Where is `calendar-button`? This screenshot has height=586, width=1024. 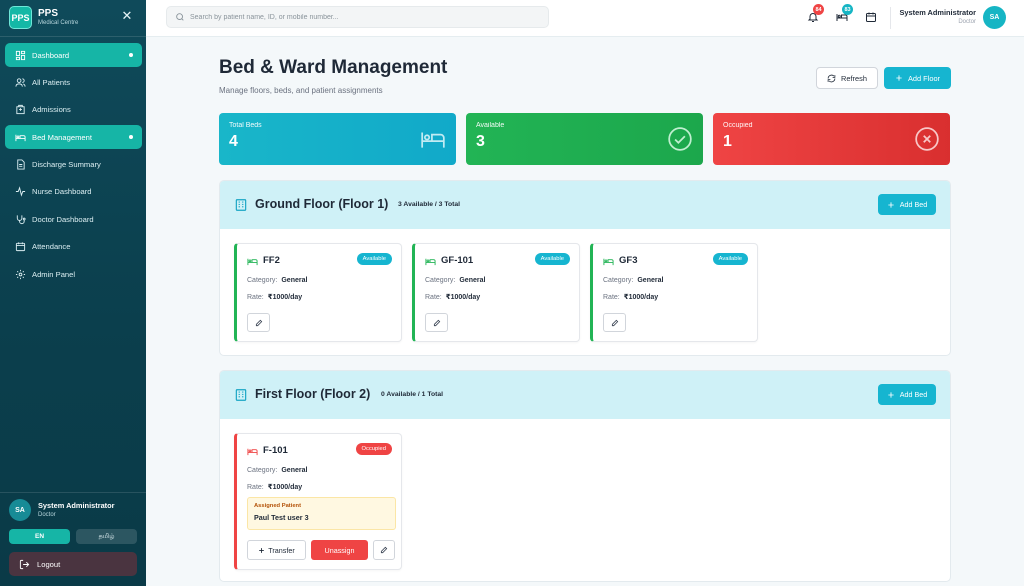 calendar-button is located at coordinates (871, 17).